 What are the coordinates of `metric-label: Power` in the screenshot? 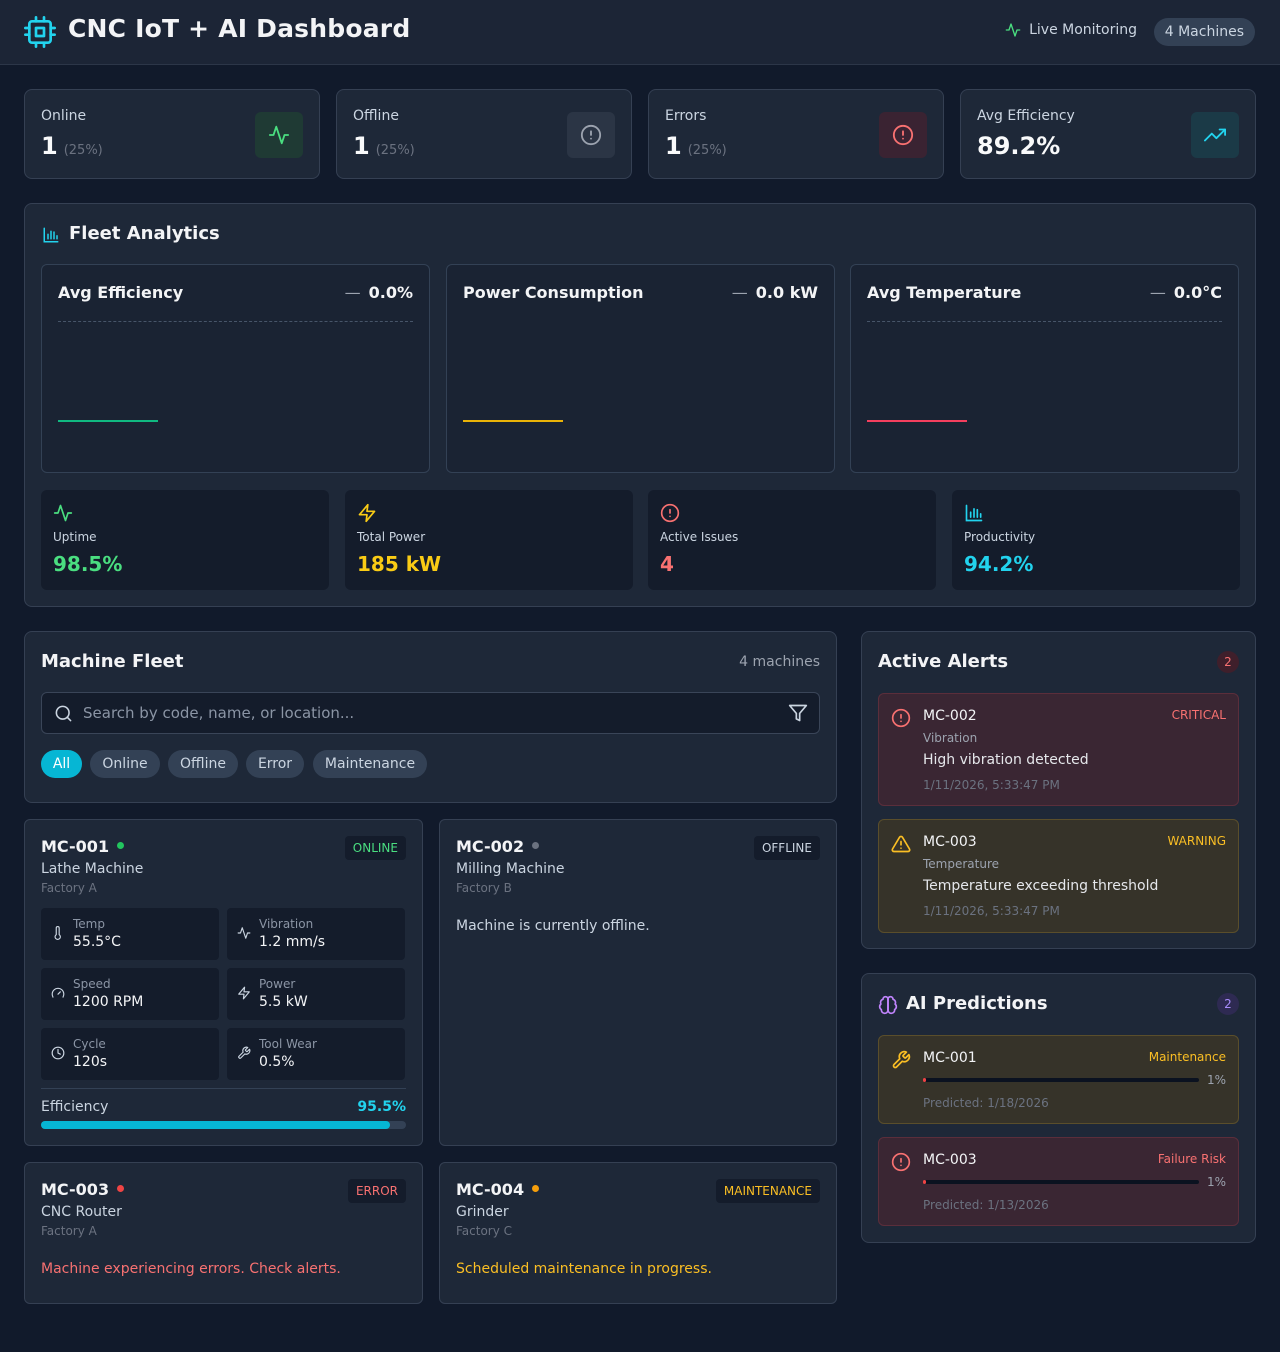 It's located at (277, 984).